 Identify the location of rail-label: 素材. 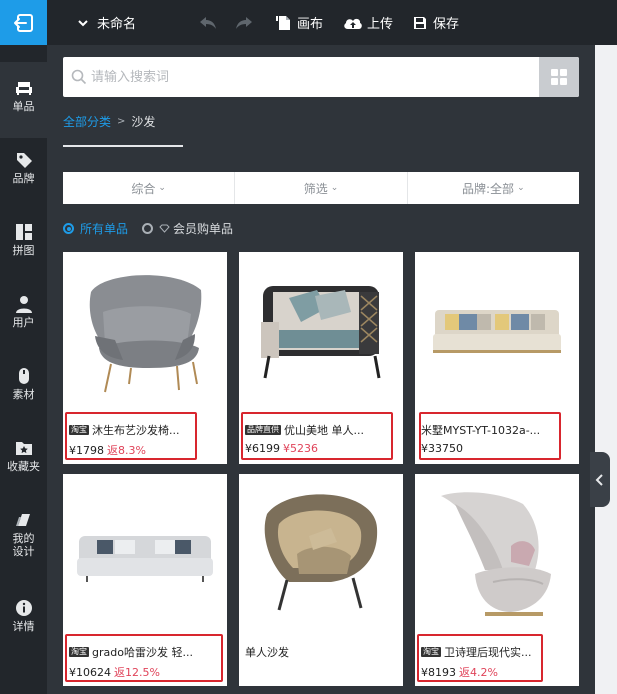
(23, 394).